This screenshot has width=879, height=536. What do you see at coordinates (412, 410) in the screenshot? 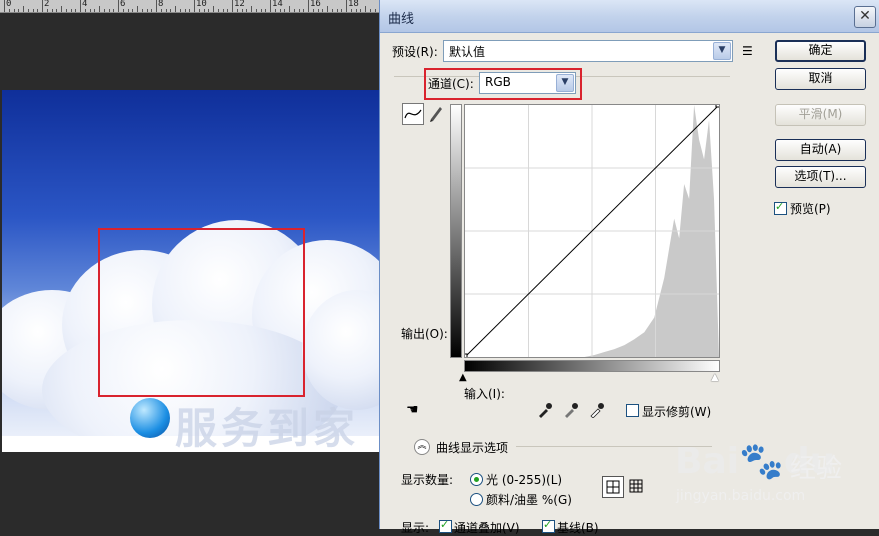
I see `hand-adjust-icon: ☚` at bounding box center [412, 410].